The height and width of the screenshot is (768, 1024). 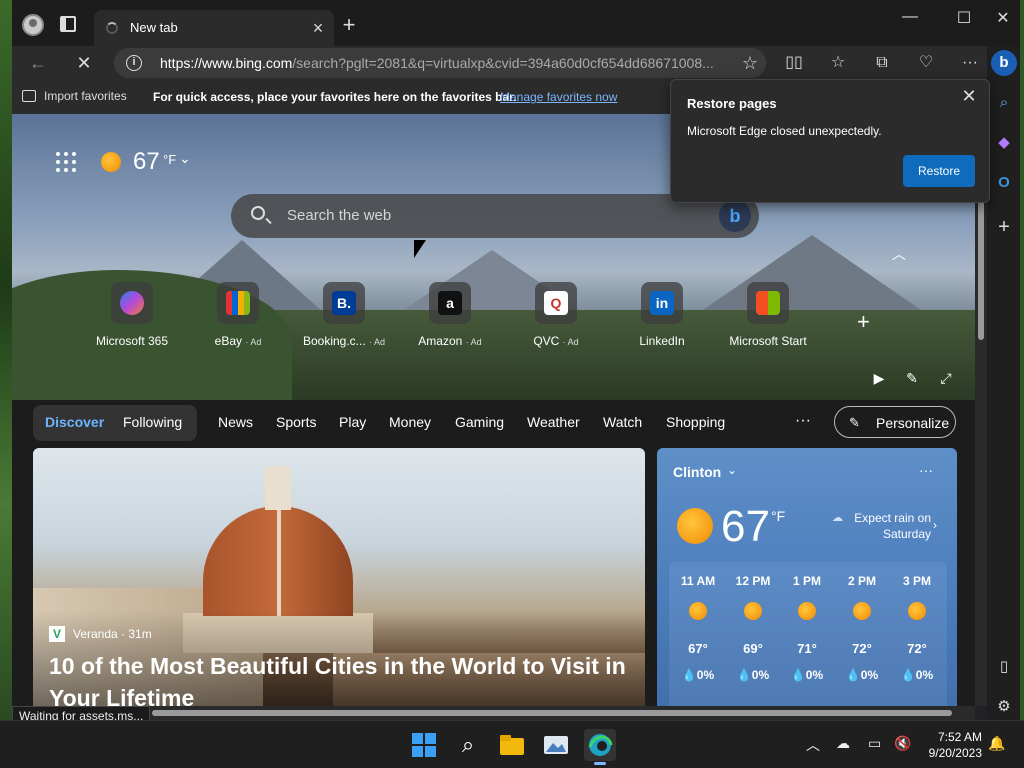 I want to click on tab-discover: Discover, so click(x=74, y=422).